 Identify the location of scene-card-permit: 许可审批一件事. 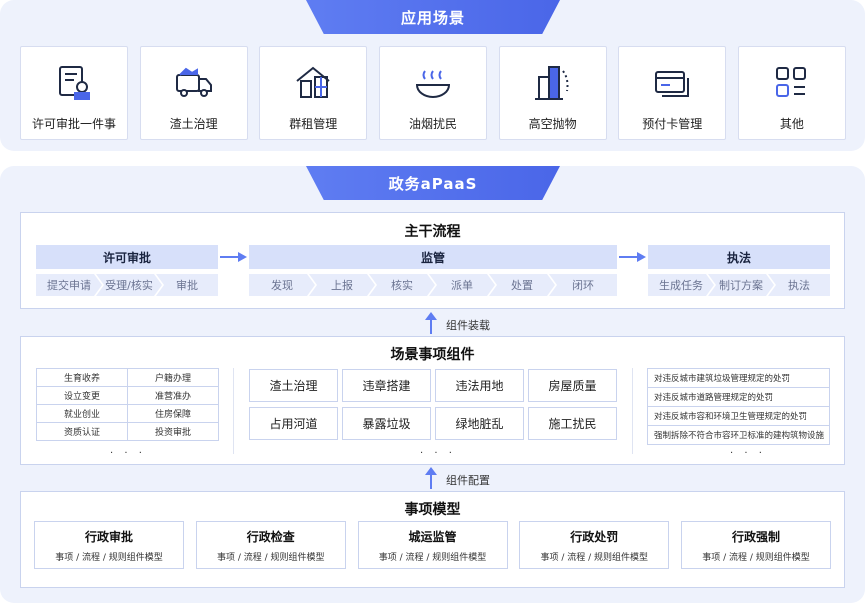
(74, 93).